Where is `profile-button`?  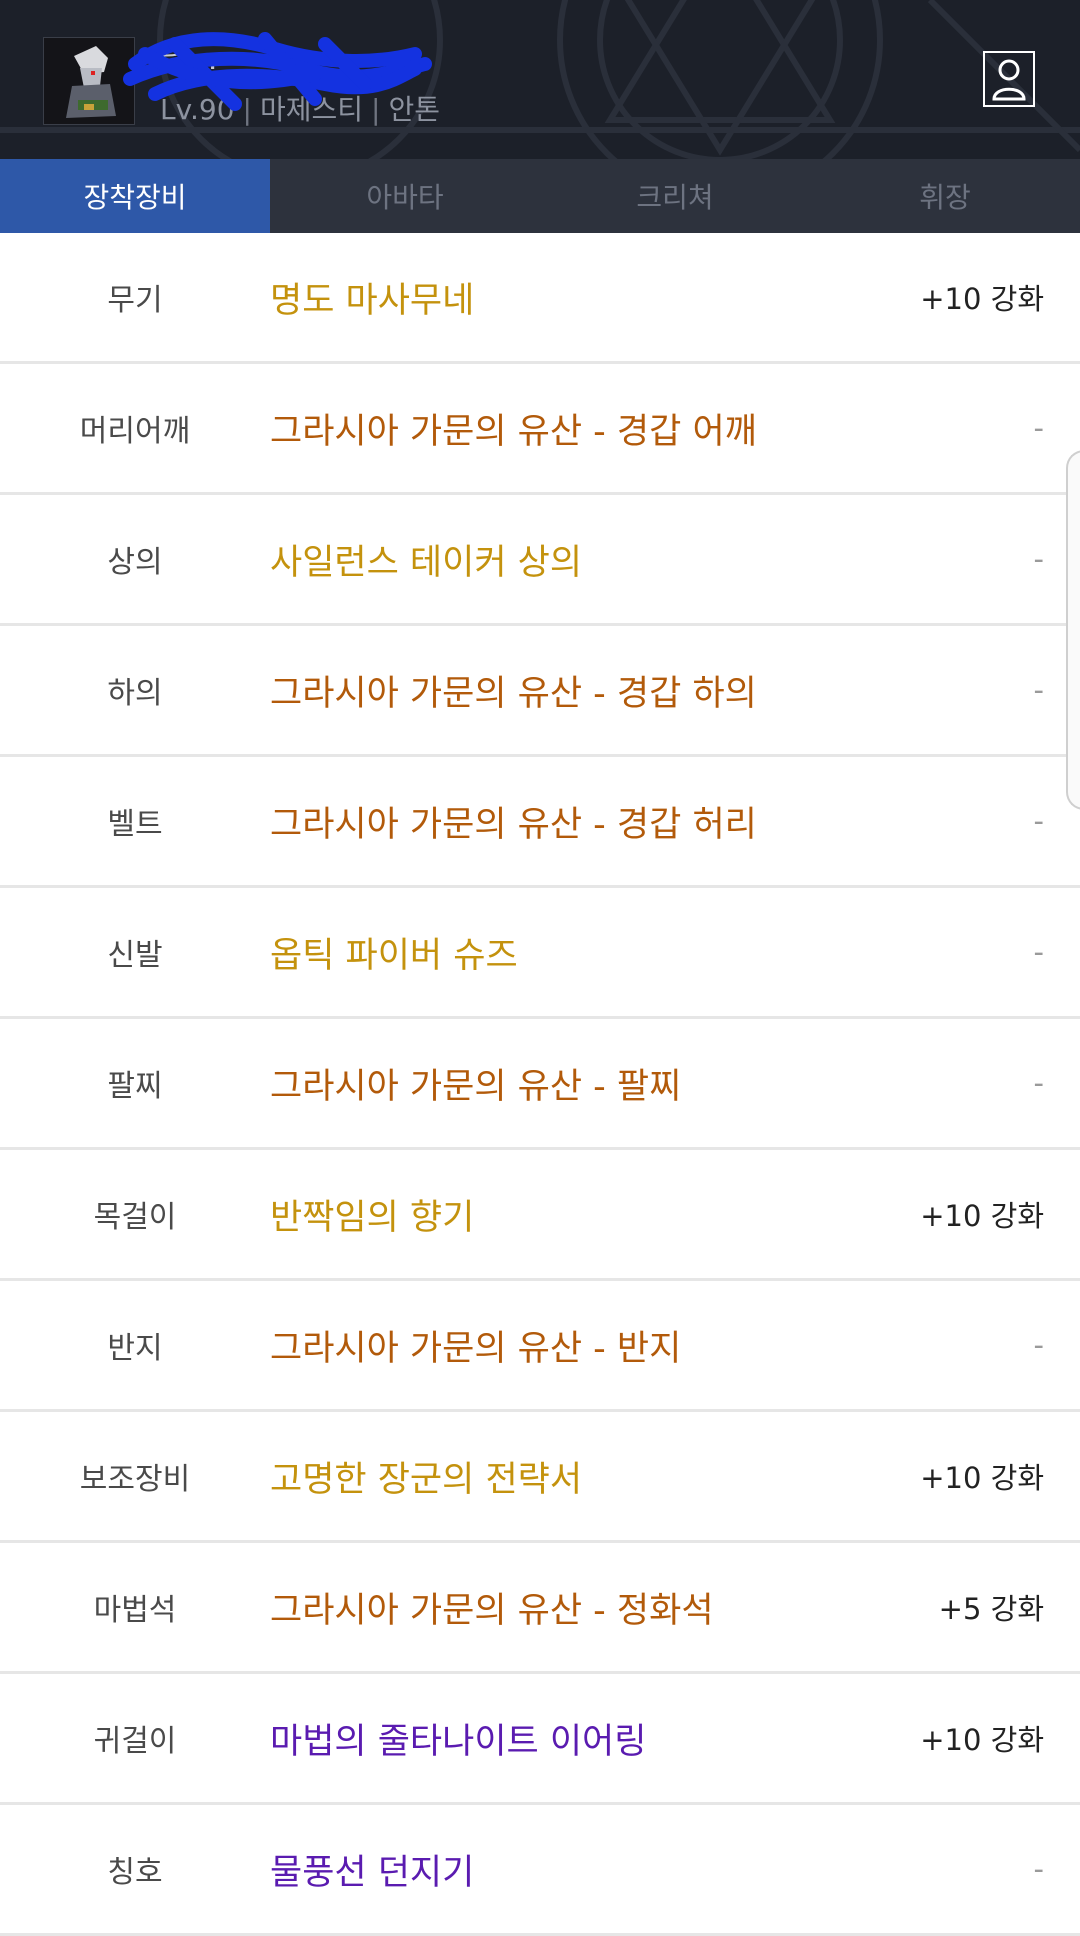 profile-button is located at coordinates (1009, 79).